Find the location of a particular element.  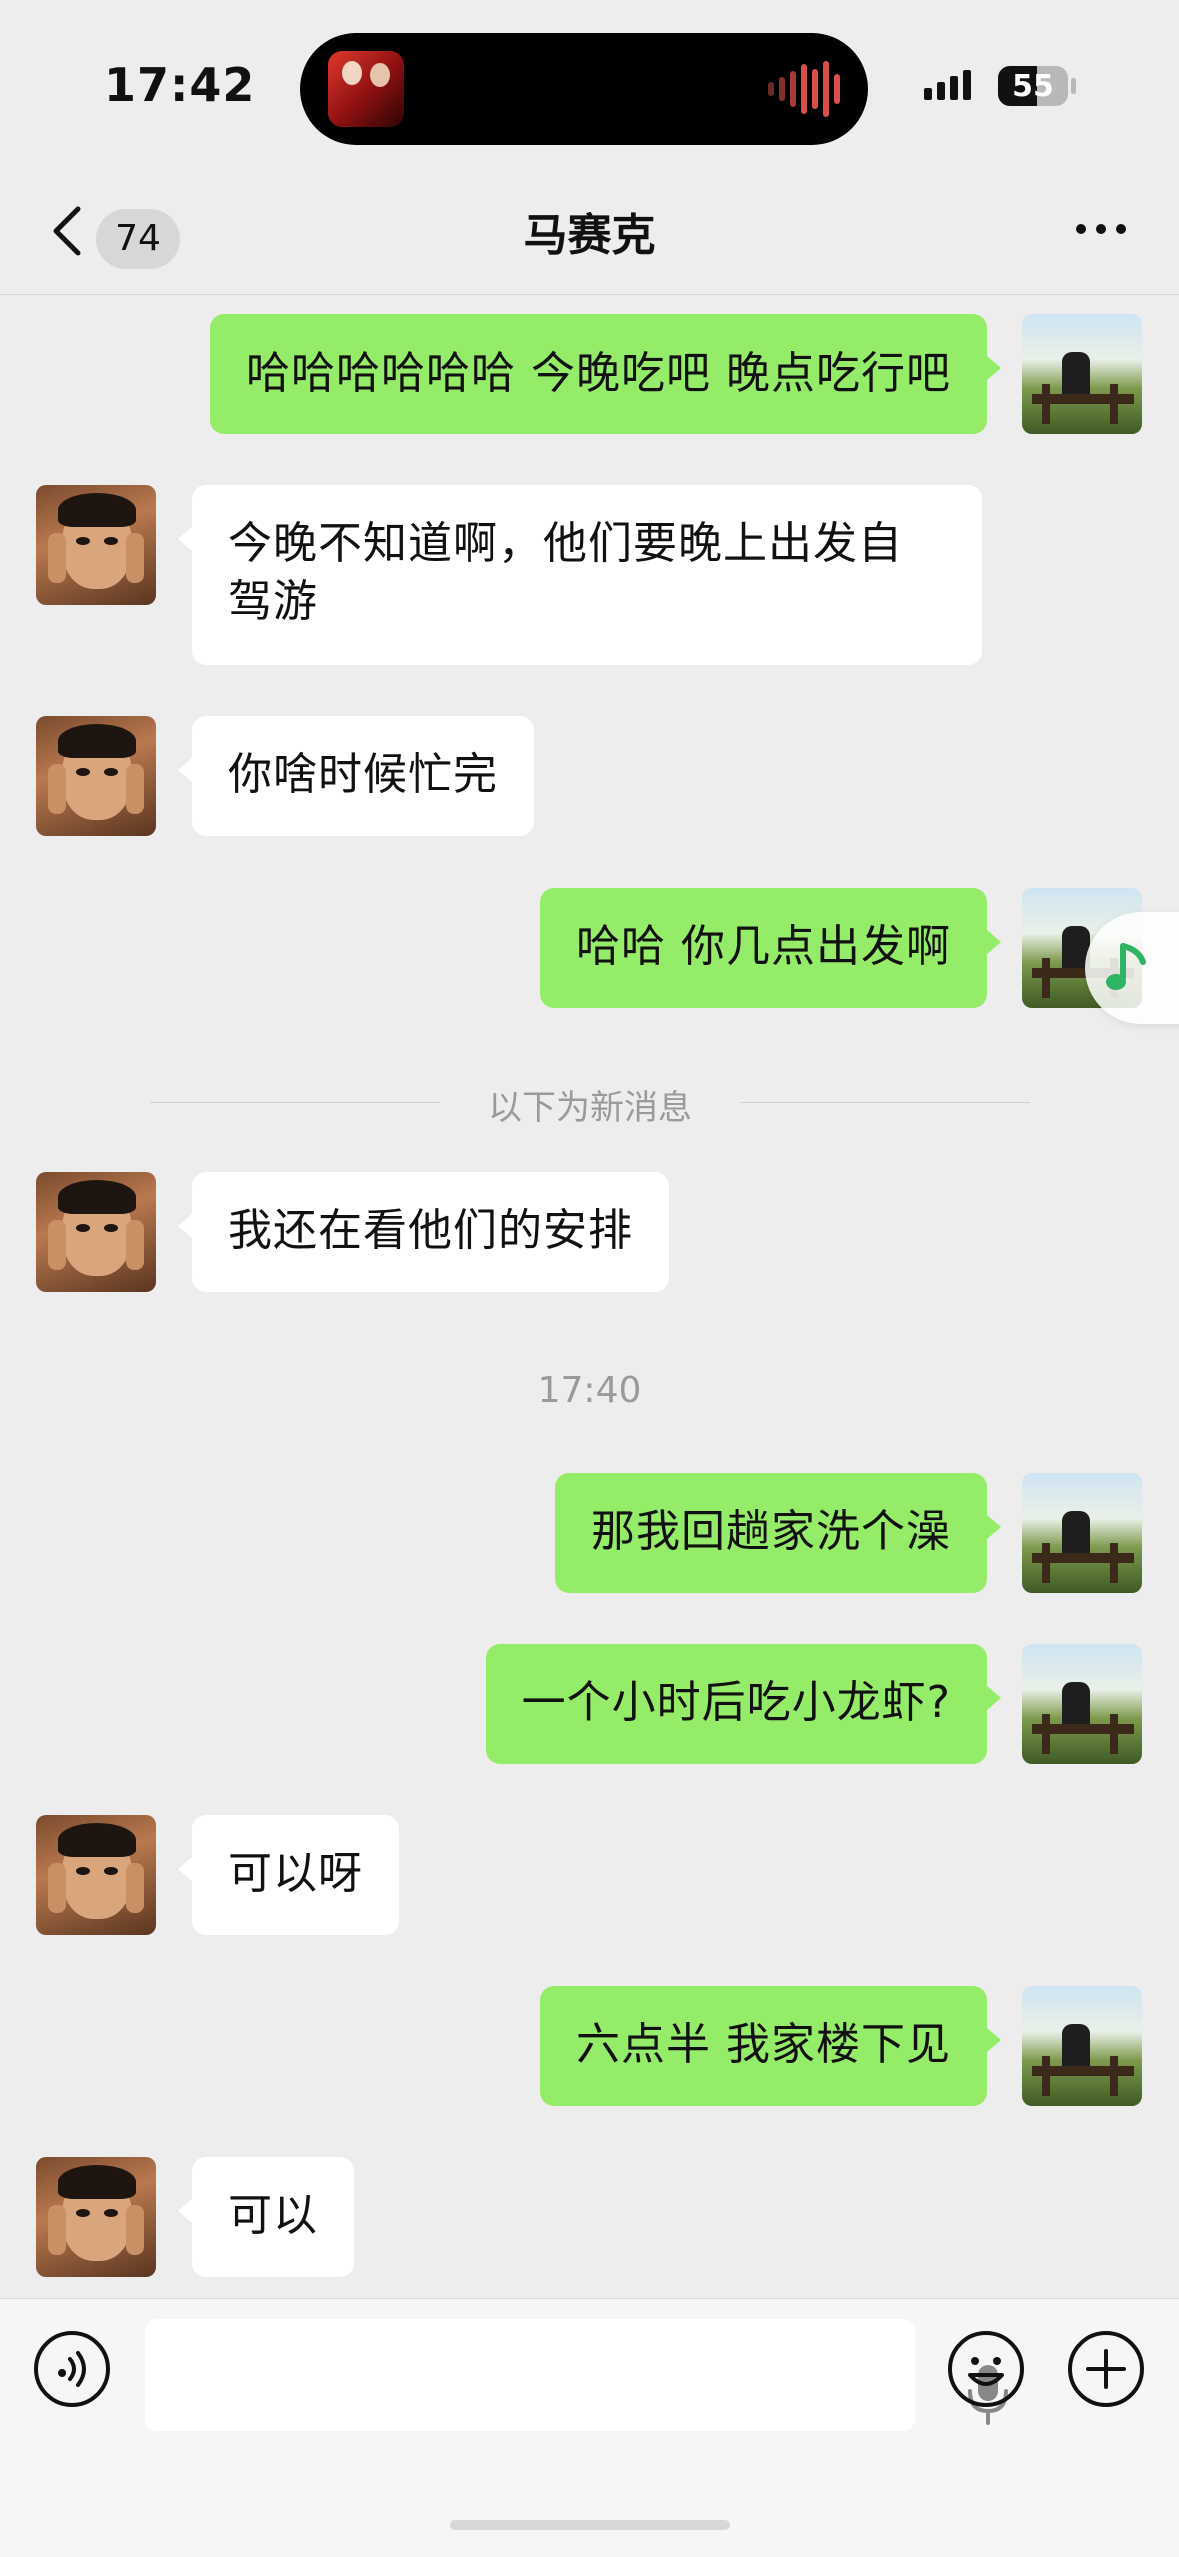

battery-percent: 55 is located at coordinates (1033, 86).